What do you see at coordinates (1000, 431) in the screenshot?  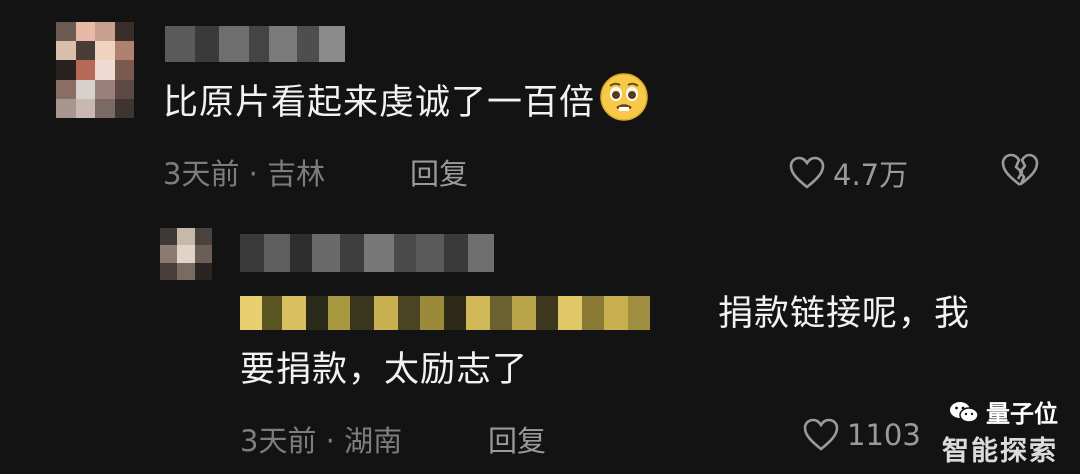 I see `watermark: 量子位 智能探索` at bounding box center [1000, 431].